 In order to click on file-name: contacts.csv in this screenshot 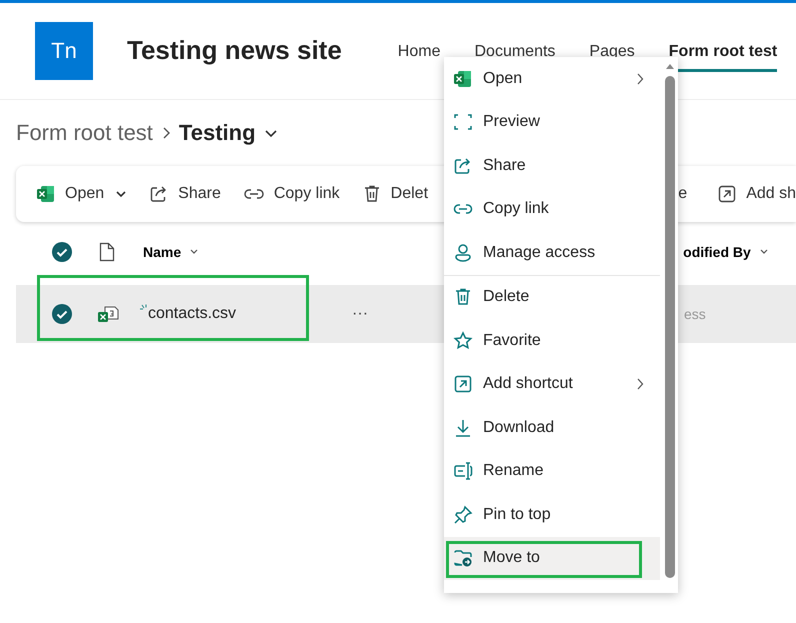, I will do `click(192, 314)`.